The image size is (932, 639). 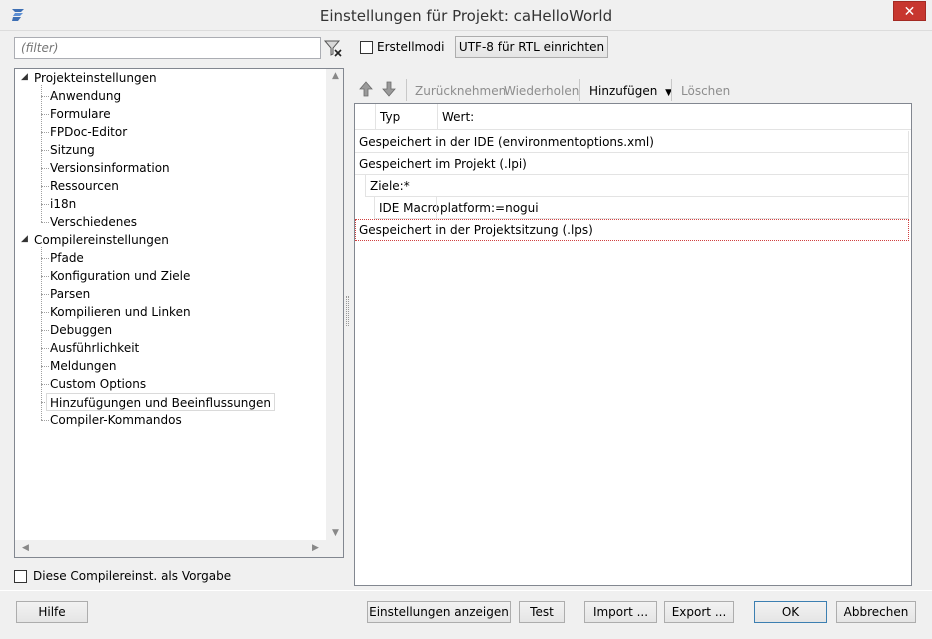 I want to click on tree-horizontal-scrollbar: ◀ ▶, so click(x=170, y=548).